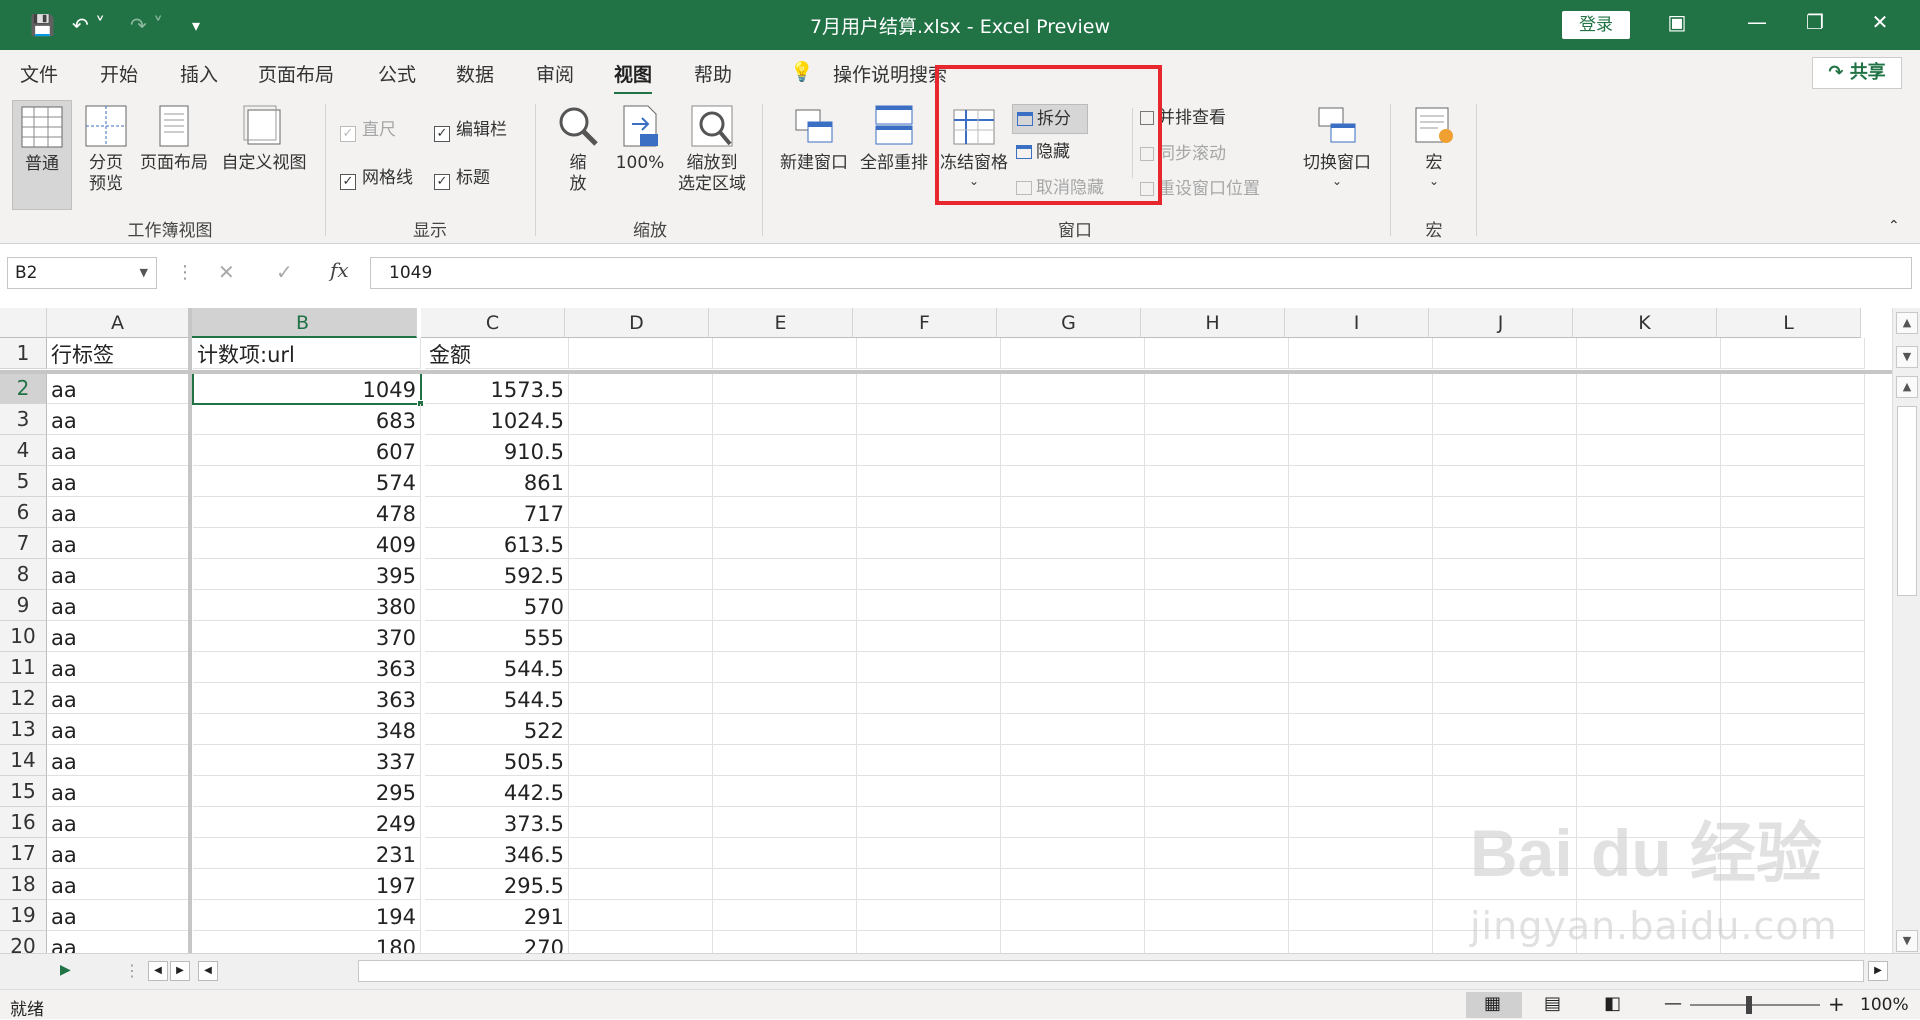 This screenshot has width=1920, height=1020. I want to click on cell-d9, so click(641, 605).